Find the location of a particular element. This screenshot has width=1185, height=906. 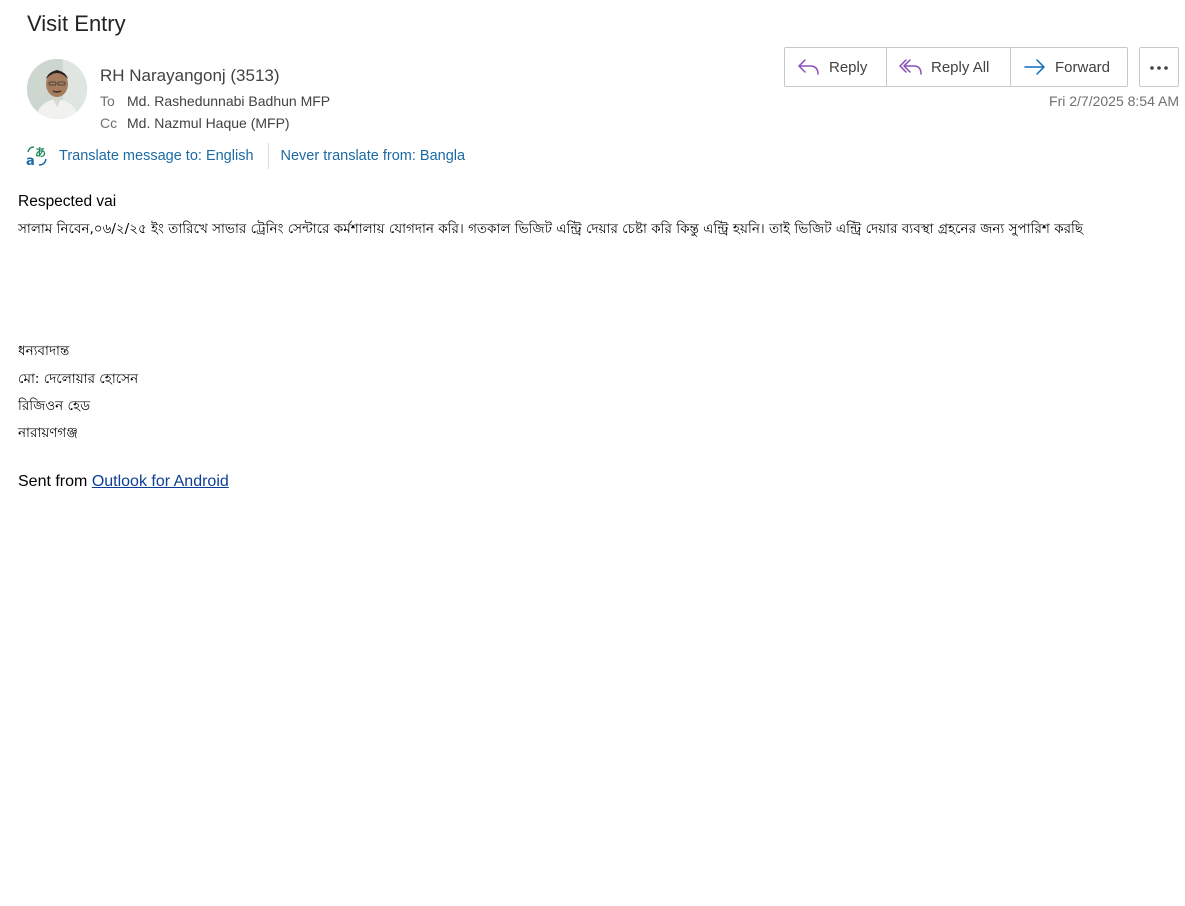

sent-from-prefix: Sent from is located at coordinates (55, 481).